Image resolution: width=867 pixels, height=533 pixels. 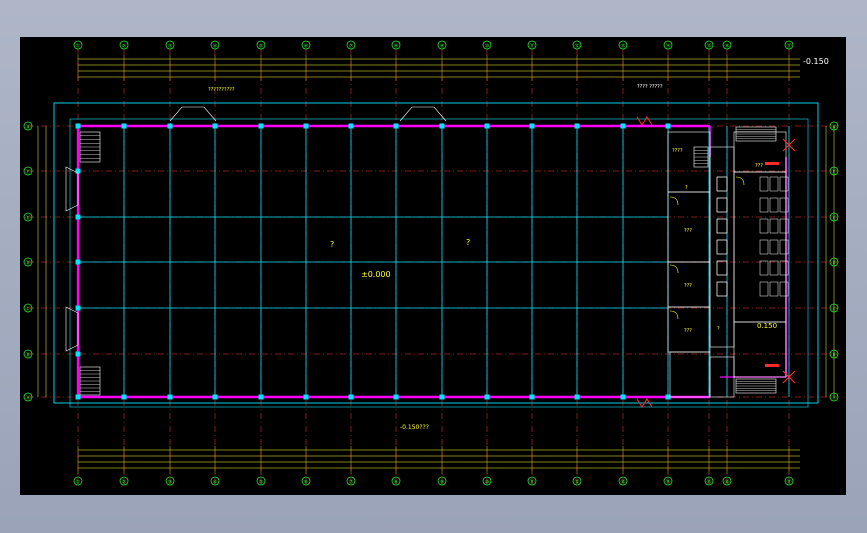 I want to click on axis-bubble-label: ⑧, so click(x=396, y=47).